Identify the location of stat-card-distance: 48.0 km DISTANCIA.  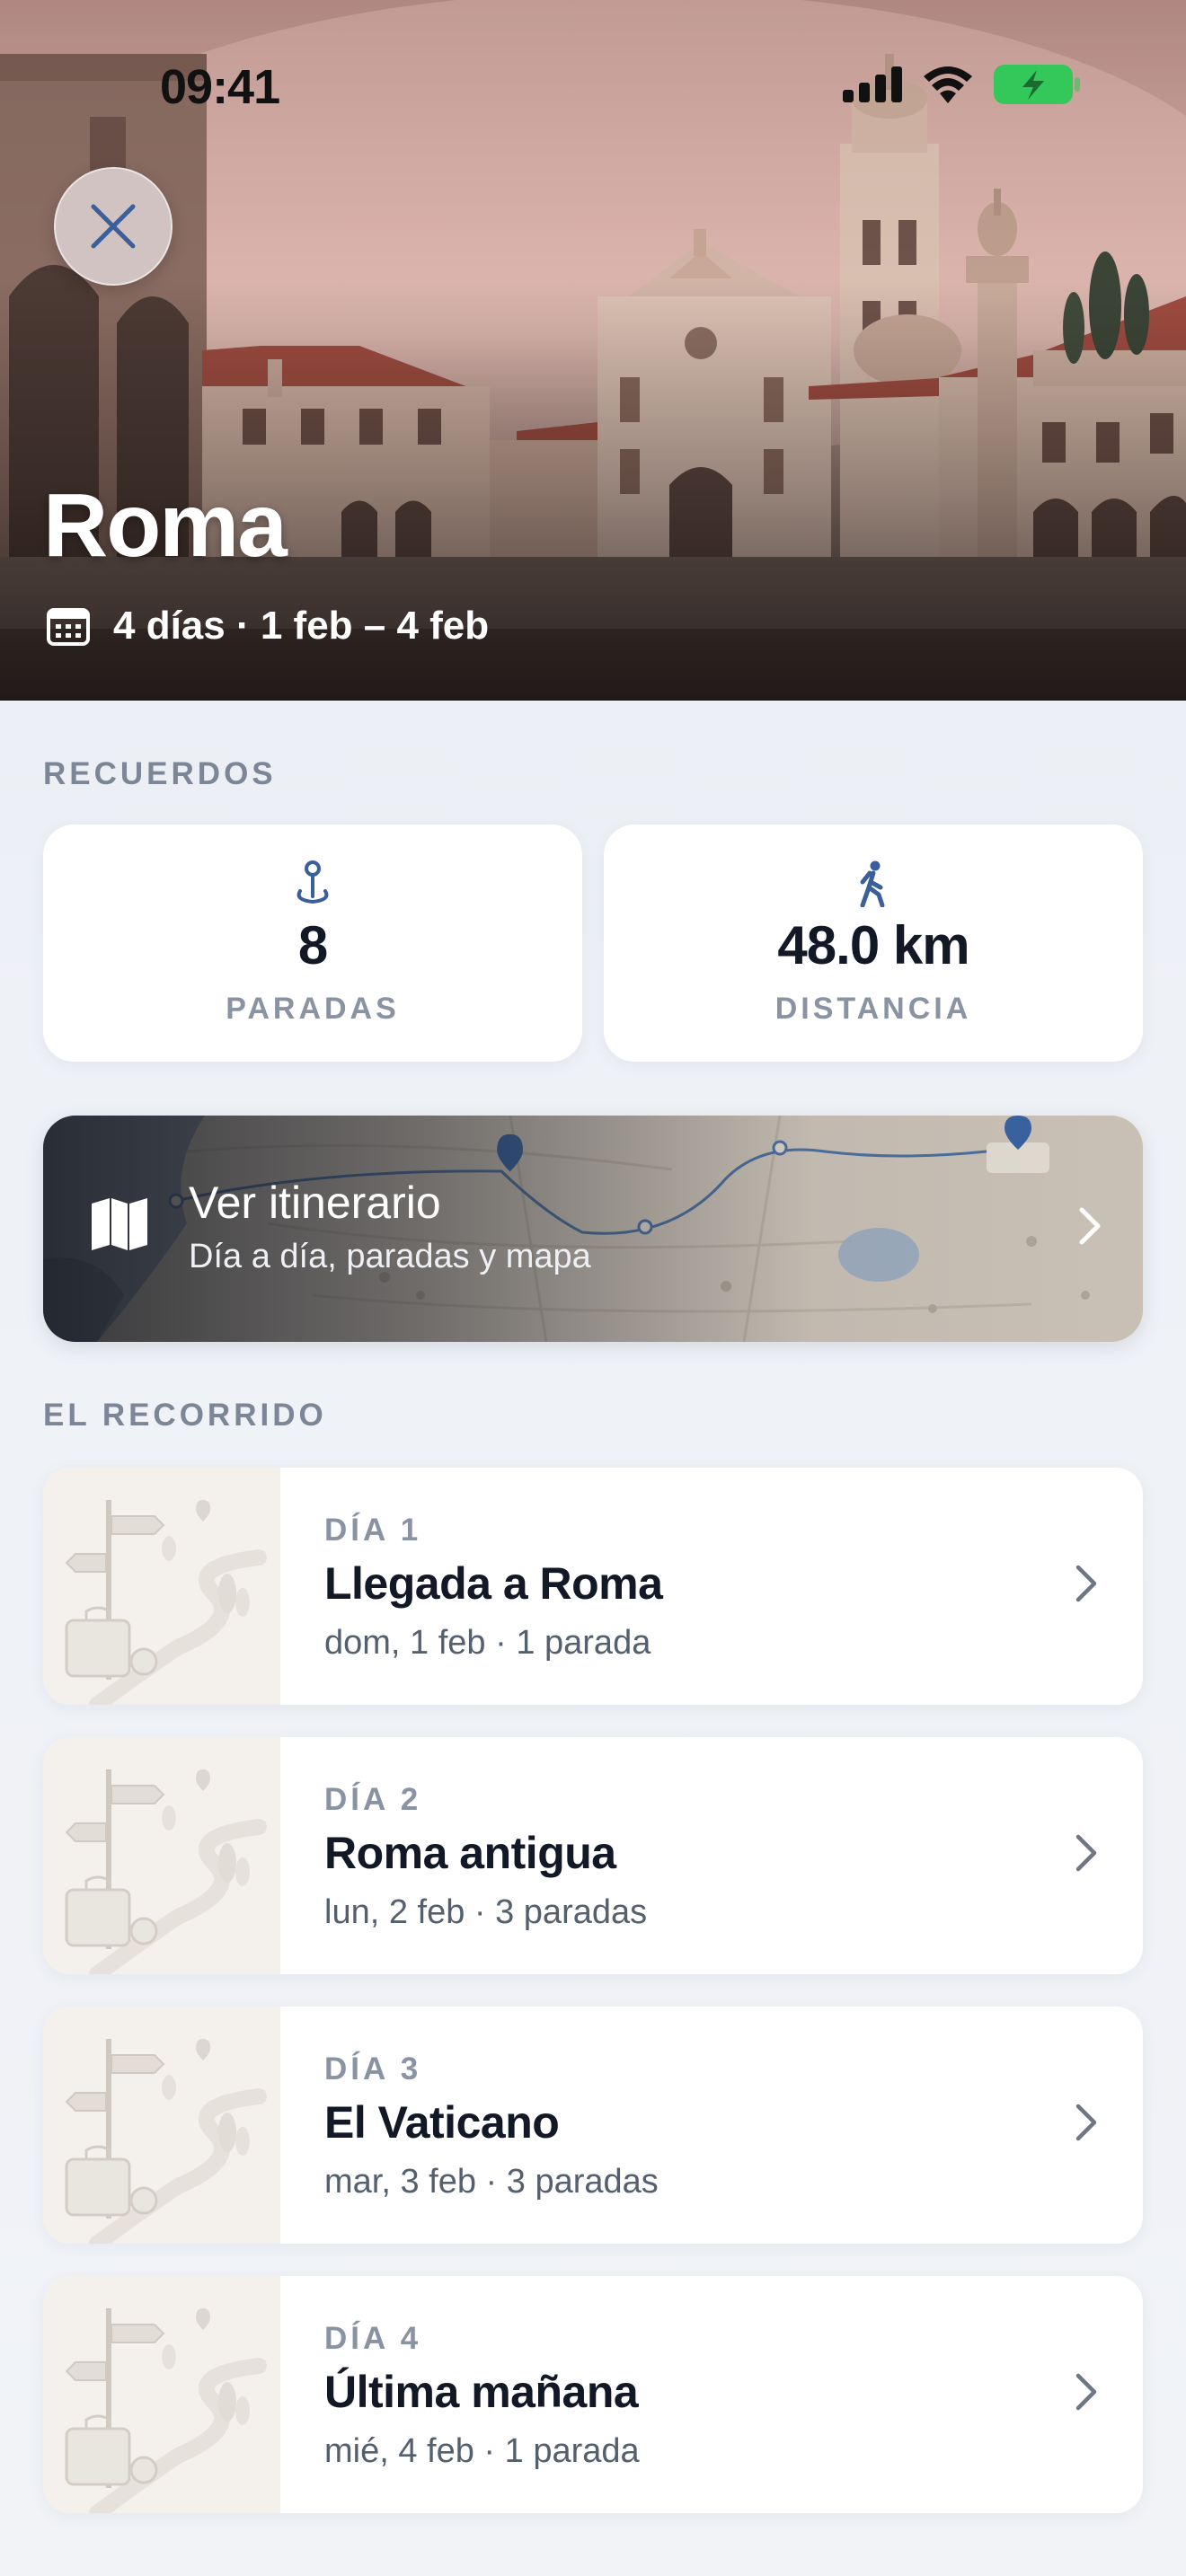
(873, 943).